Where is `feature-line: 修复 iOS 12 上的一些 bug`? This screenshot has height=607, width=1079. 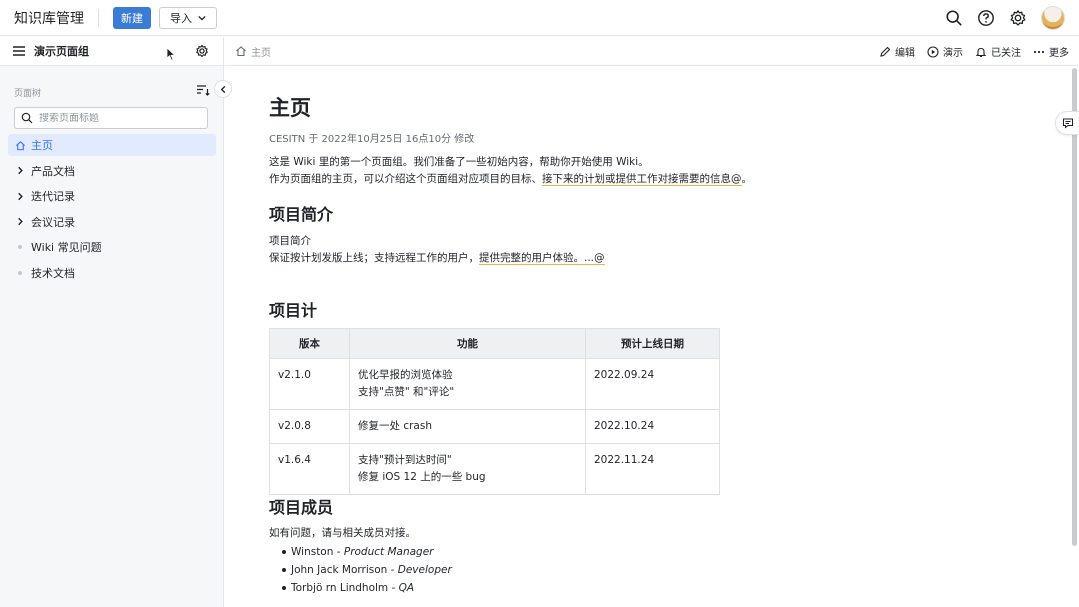
feature-line: 修复 iOS 12 上的一些 bug is located at coordinates (422, 477).